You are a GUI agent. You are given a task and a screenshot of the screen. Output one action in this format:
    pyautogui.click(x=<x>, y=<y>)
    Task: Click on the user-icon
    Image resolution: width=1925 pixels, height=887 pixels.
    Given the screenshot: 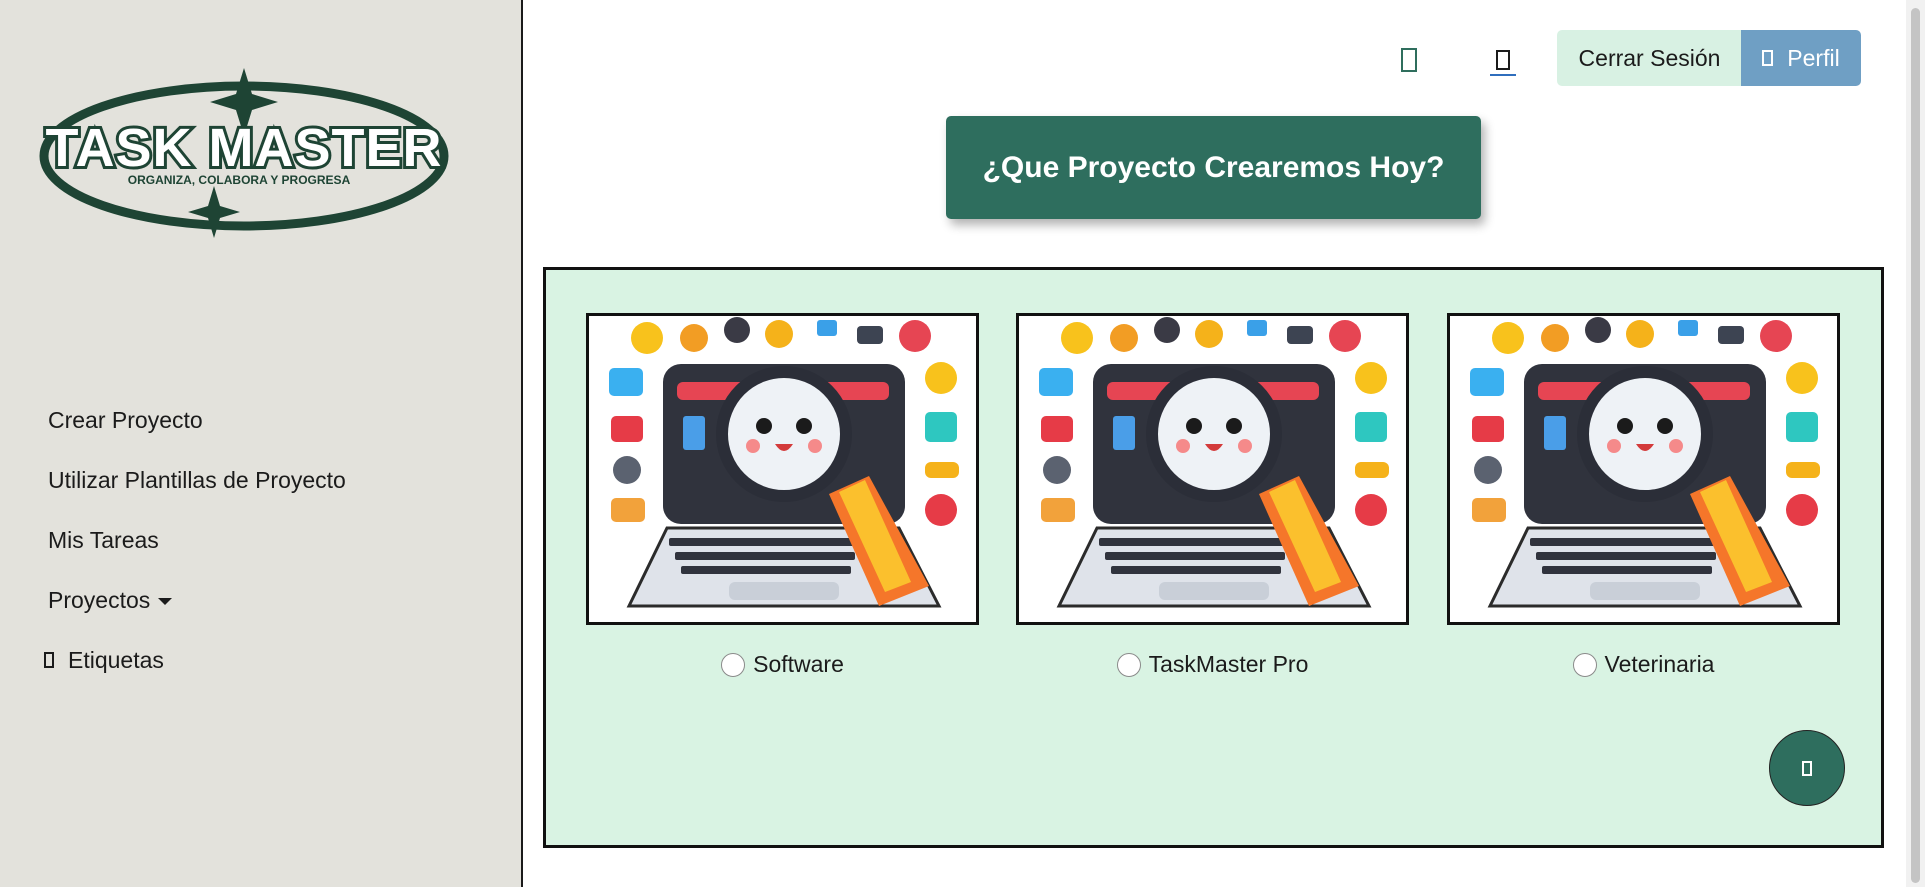 What is the action you would take?
    pyautogui.click(x=1768, y=58)
    